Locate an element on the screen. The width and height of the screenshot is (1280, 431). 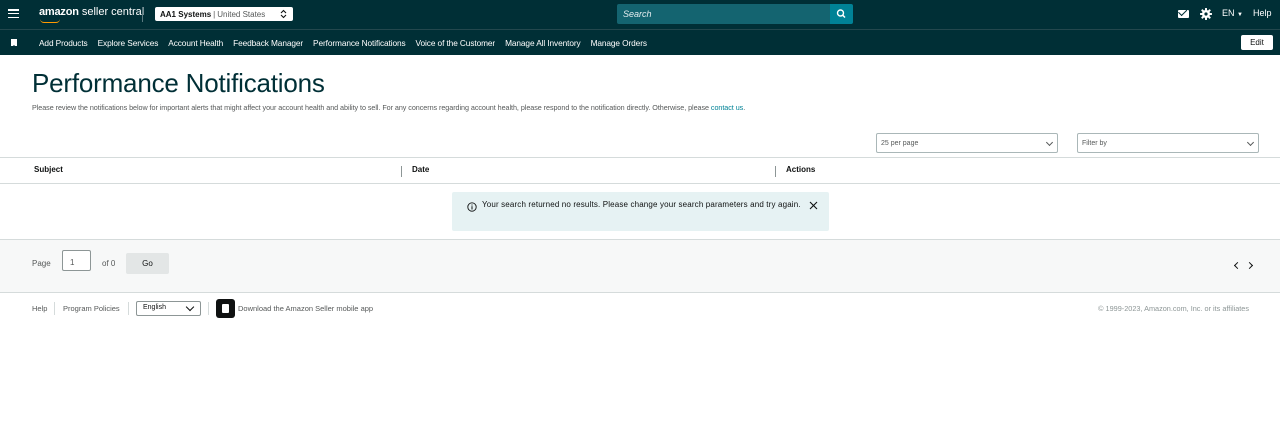
footer-language-select: English is located at coordinates (168, 308).